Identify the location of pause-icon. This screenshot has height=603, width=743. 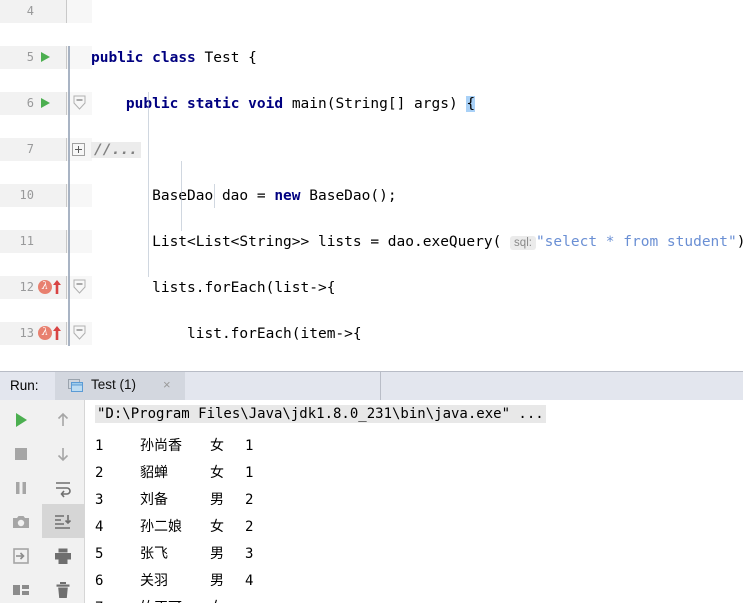
(21, 488).